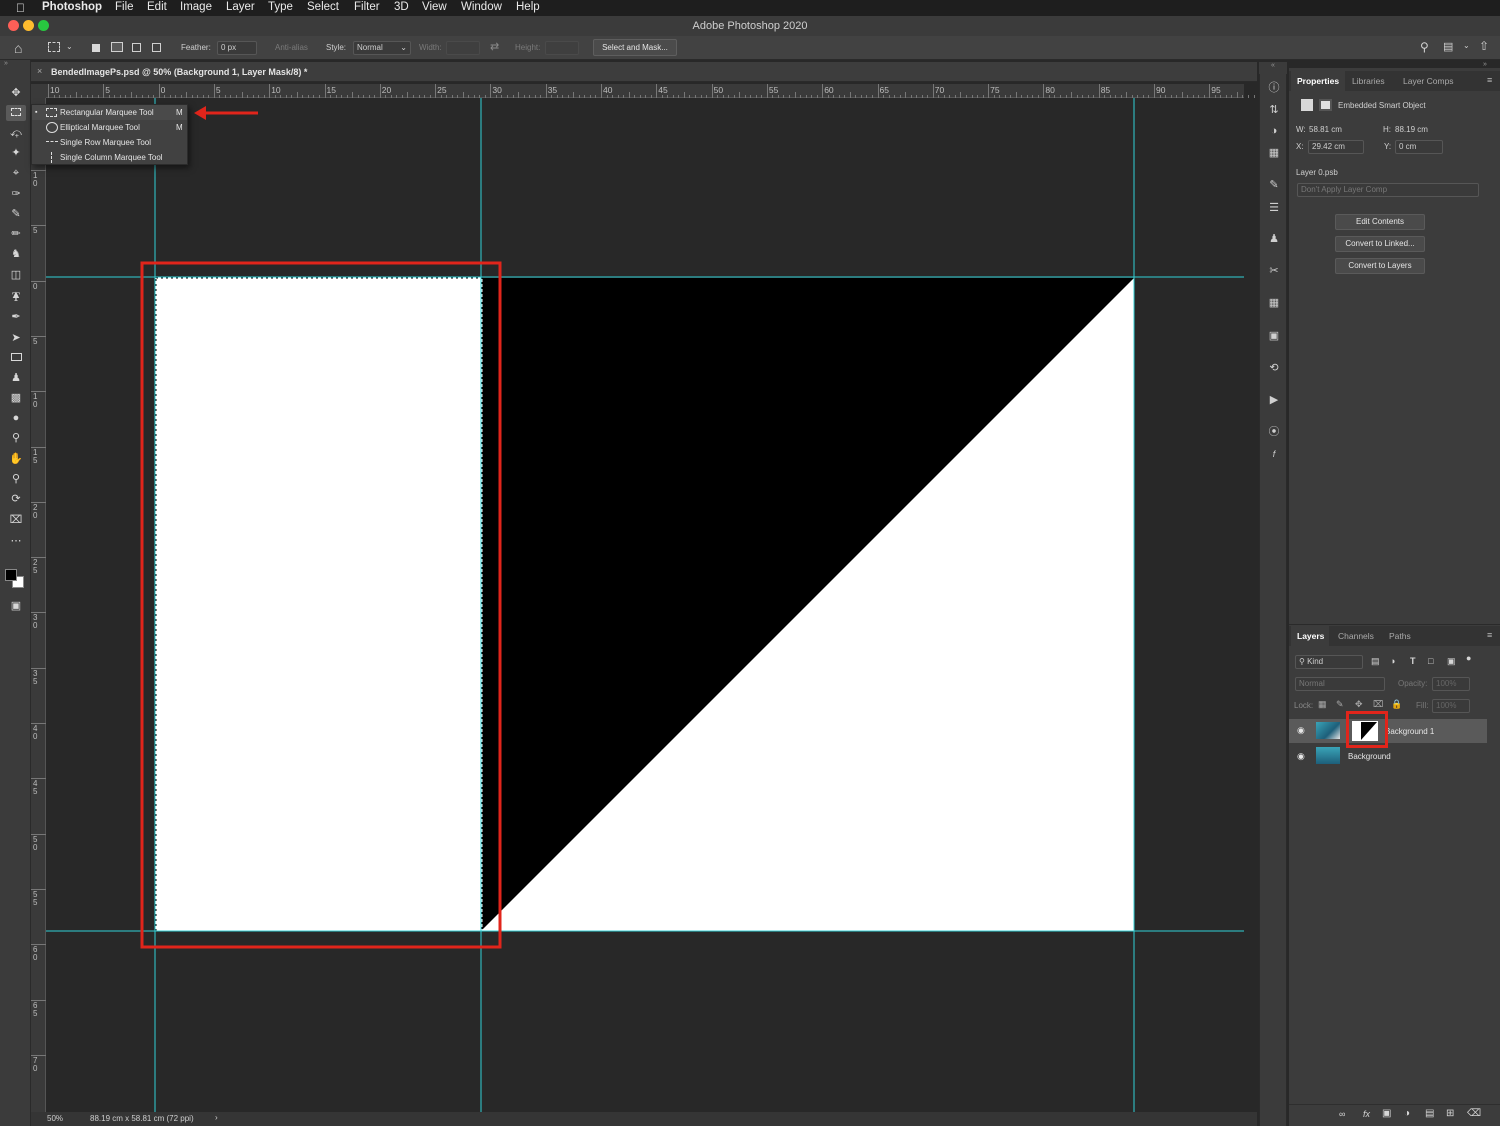 The image size is (1500, 1126). I want to click on new-layer-icon: ⊞, so click(1450, 1113).